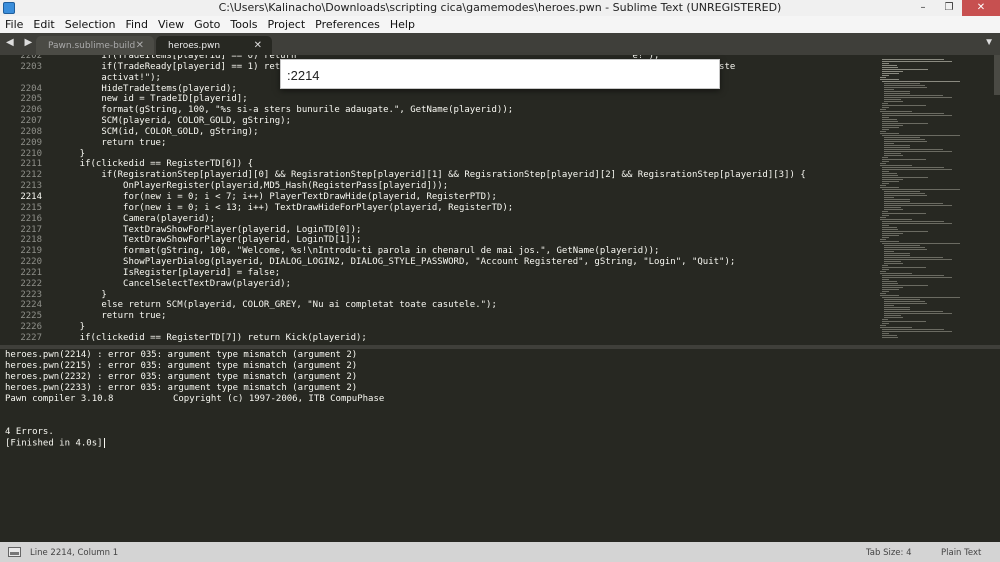  What do you see at coordinates (14, 24) in the screenshot?
I see `menu-file: File` at bounding box center [14, 24].